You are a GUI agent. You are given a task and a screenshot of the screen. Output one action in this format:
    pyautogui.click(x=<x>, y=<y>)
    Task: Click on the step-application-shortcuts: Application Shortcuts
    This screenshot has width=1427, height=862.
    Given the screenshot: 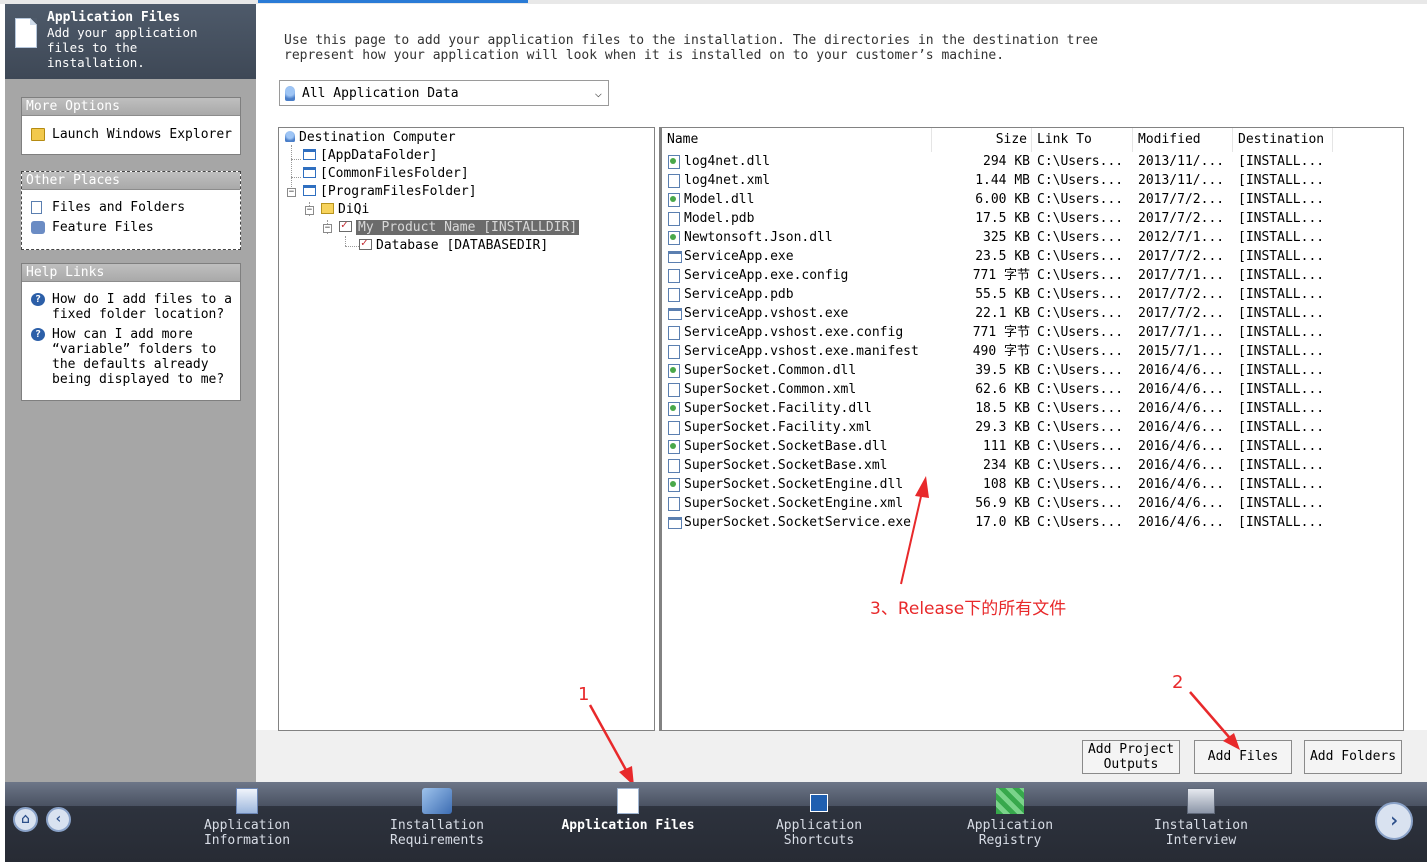 What is the action you would take?
    pyautogui.click(x=819, y=818)
    